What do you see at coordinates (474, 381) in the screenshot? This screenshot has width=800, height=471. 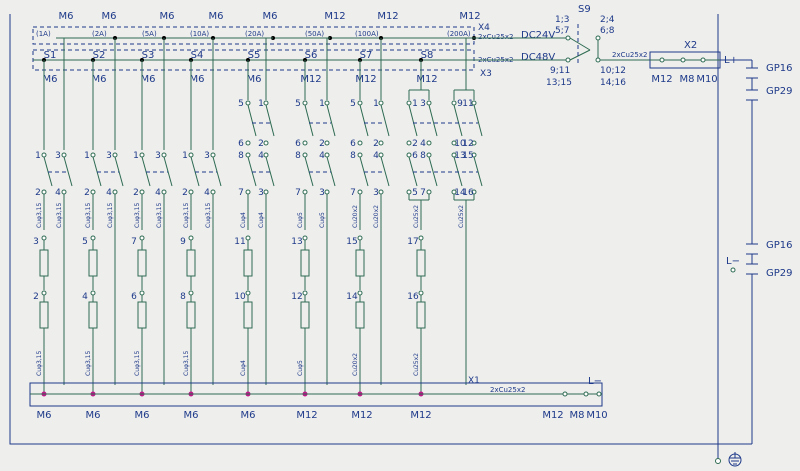 I see `bus-x1-tag: X1` at bounding box center [474, 381].